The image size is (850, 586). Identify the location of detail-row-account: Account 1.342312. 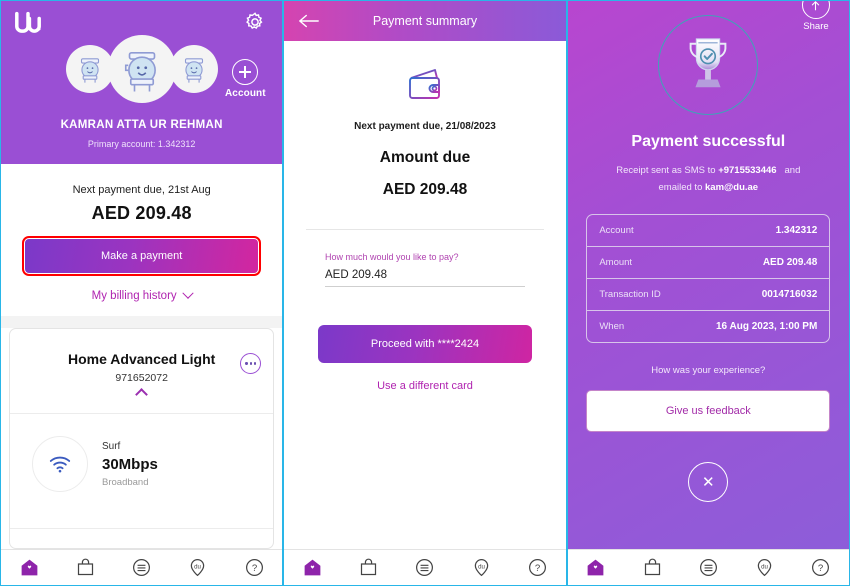
(708, 231).